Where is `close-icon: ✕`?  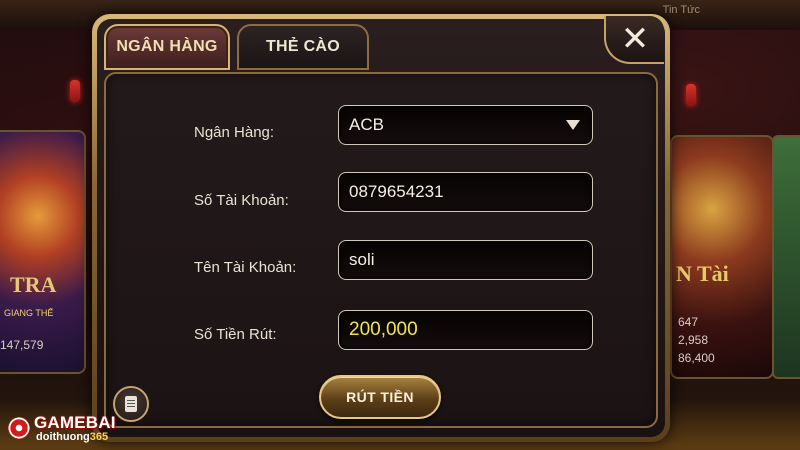 close-icon: ✕ is located at coordinates (635, 39).